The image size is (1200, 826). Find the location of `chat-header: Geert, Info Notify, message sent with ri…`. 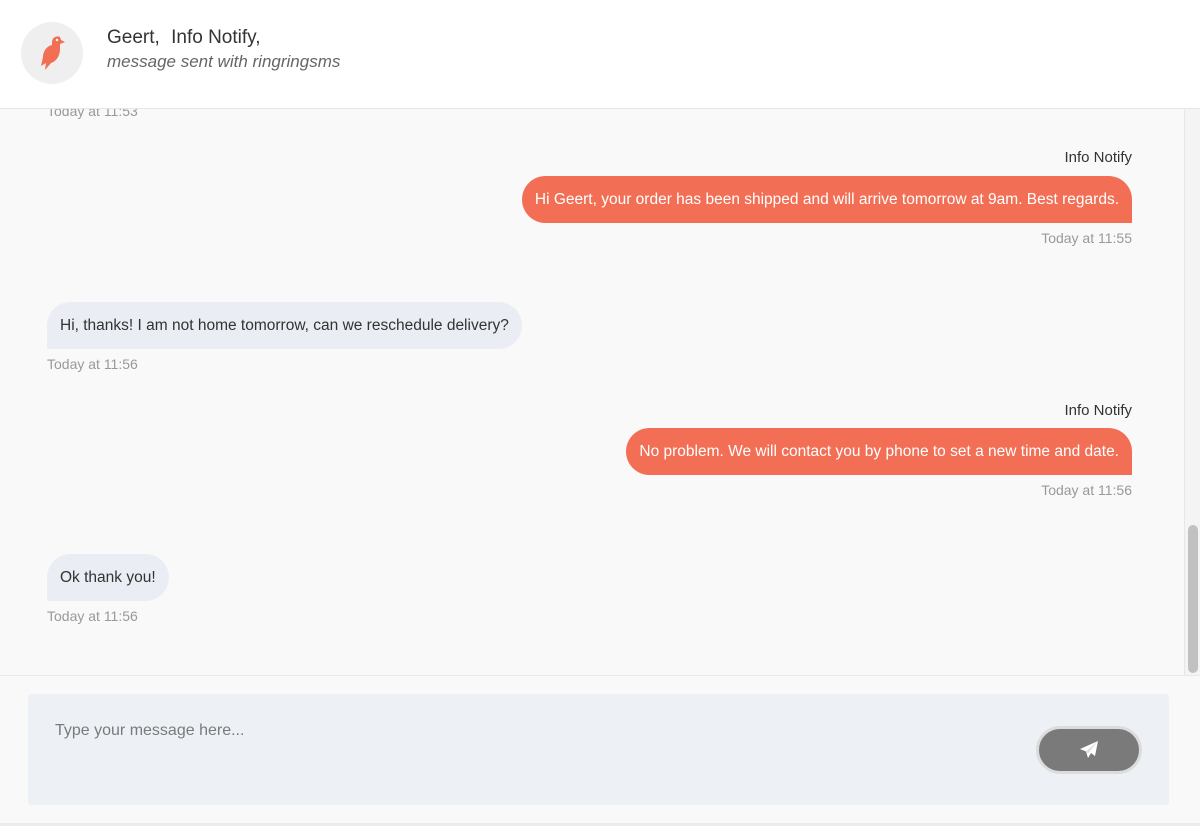

chat-header: Geert, Info Notify, message sent with ri… is located at coordinates (600, 54).